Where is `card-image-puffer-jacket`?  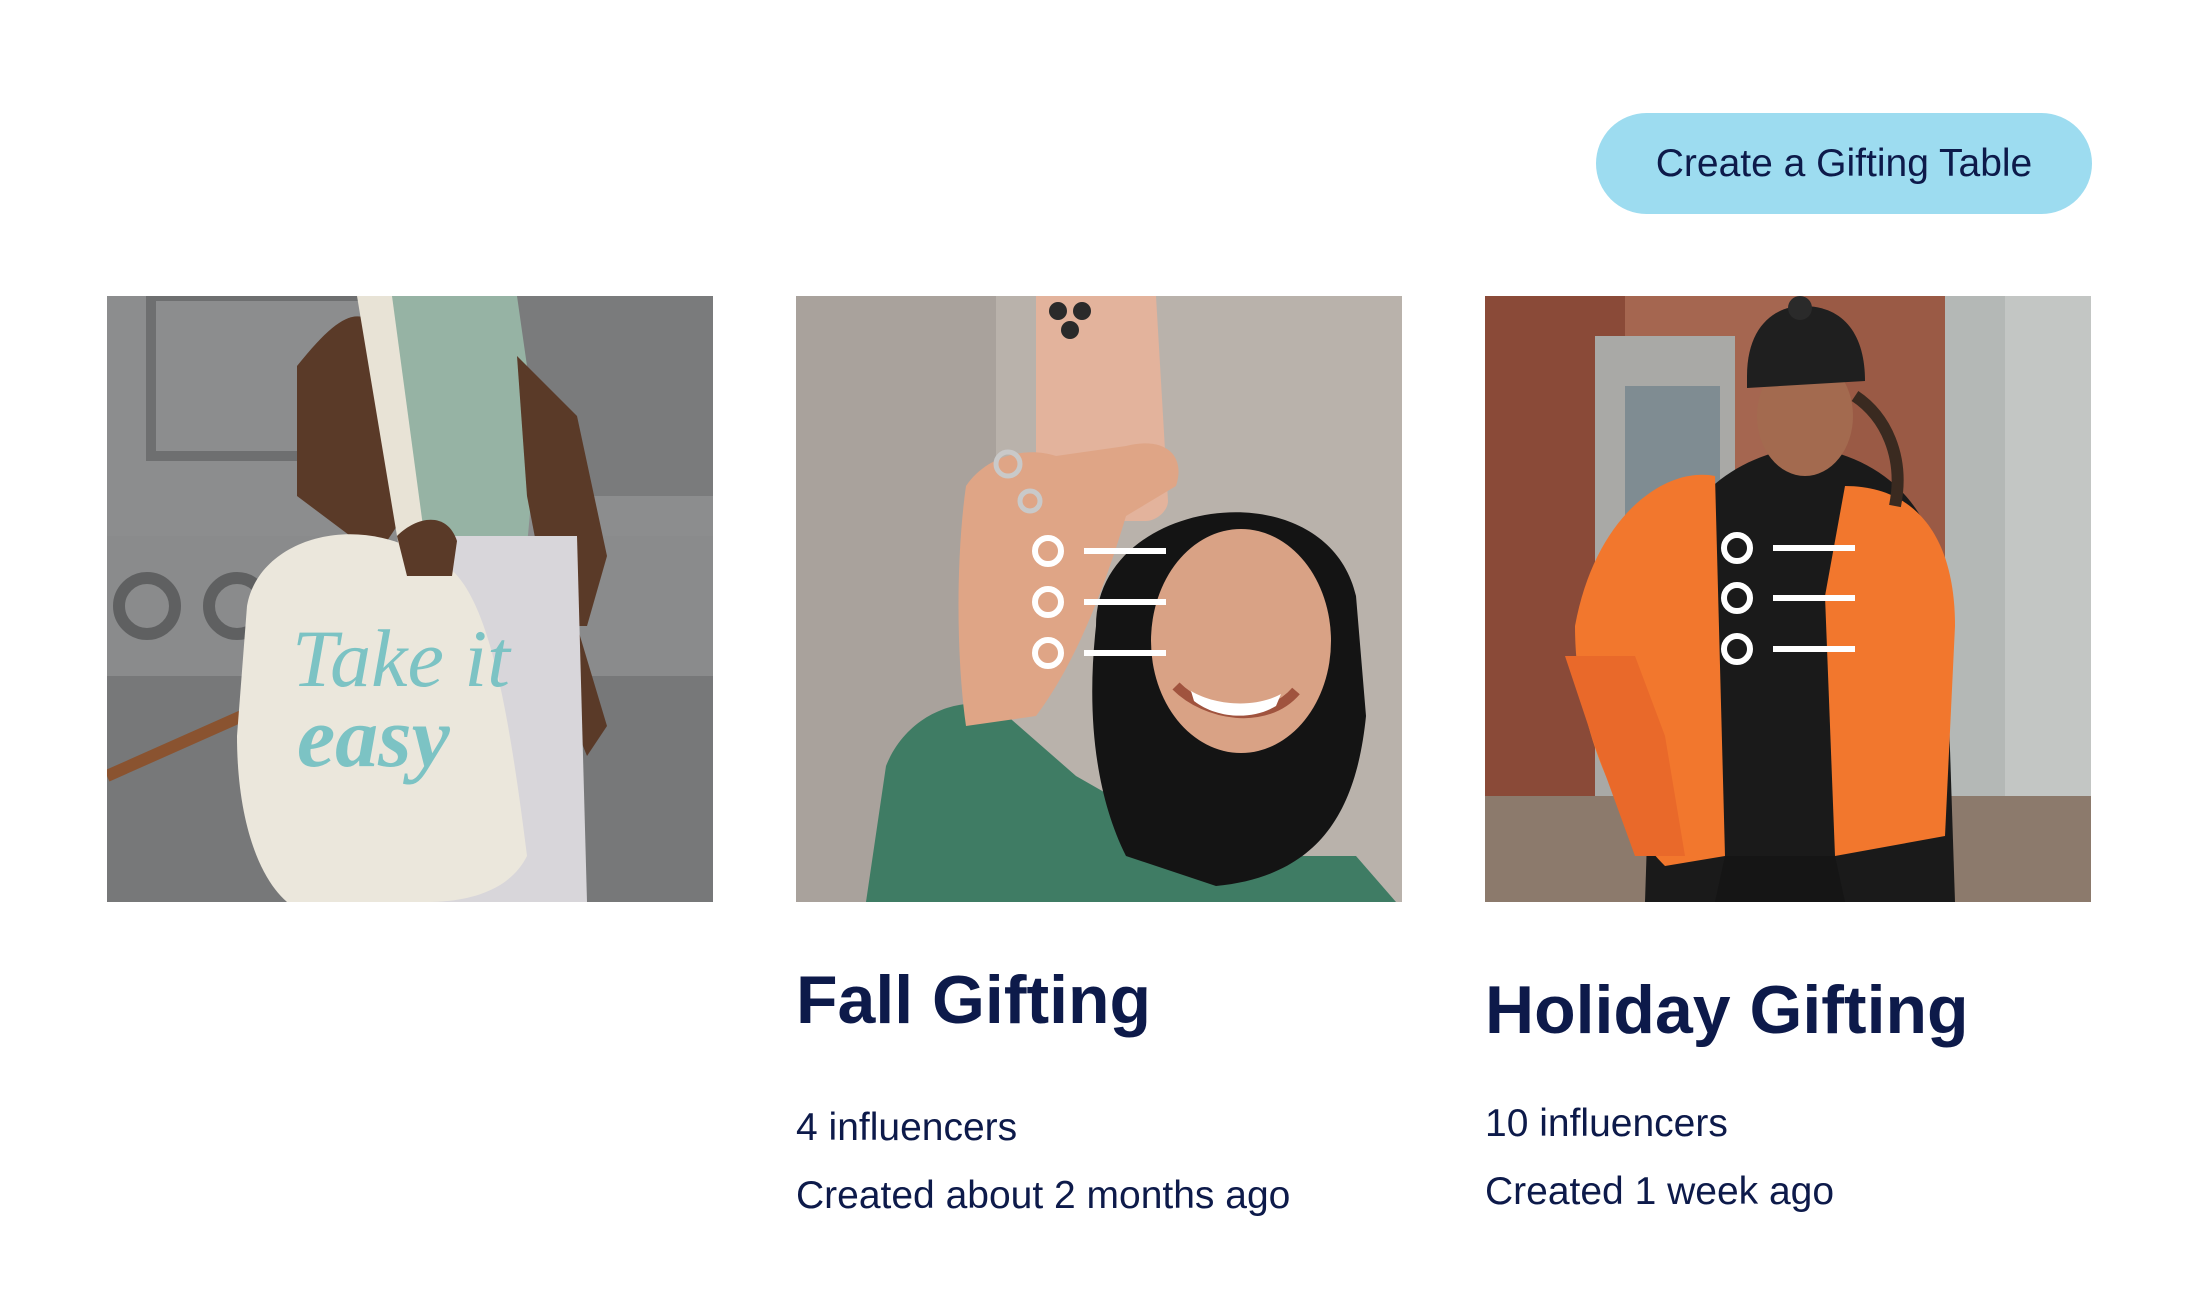
card-image-puffer-jacket is located at coordinates (1788, 599).